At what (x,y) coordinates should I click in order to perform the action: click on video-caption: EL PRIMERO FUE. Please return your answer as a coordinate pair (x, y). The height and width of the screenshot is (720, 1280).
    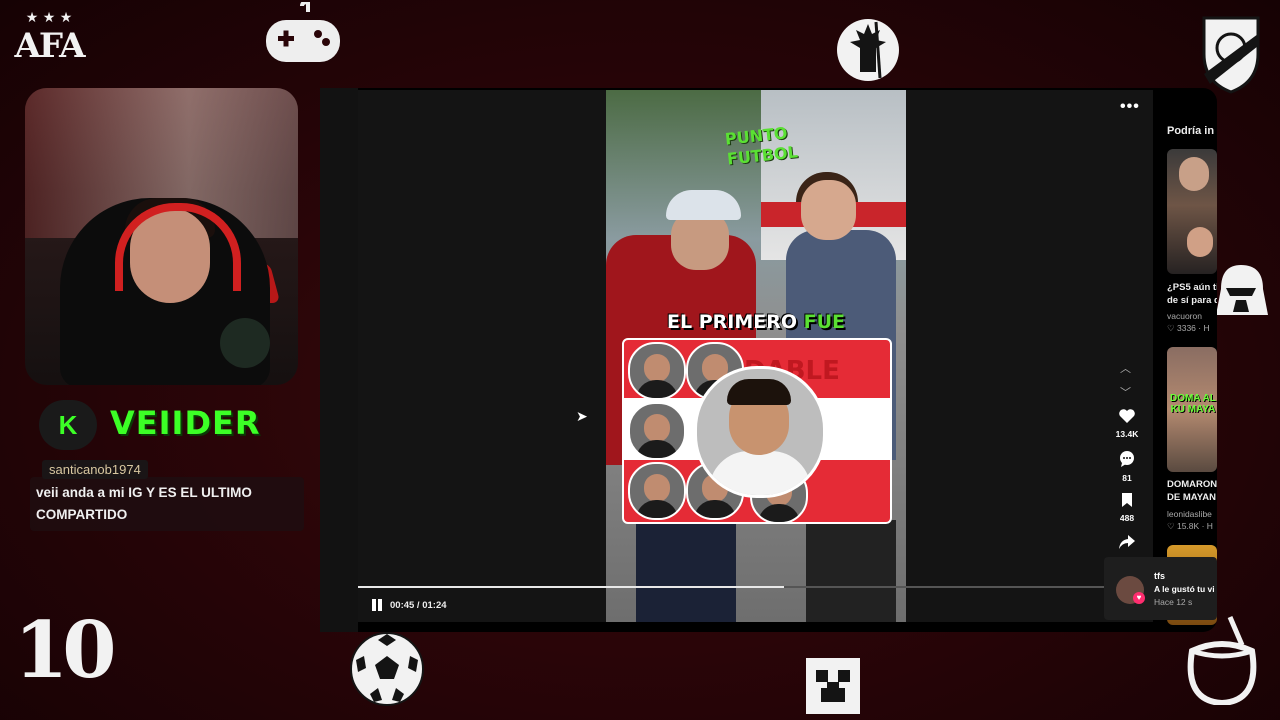
    Looking at the image, I should click on (756, 322).